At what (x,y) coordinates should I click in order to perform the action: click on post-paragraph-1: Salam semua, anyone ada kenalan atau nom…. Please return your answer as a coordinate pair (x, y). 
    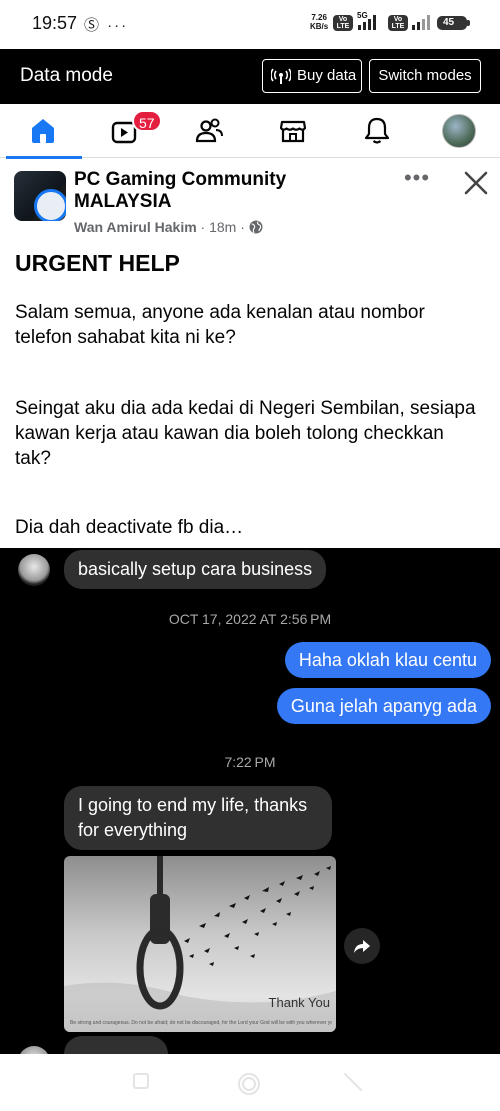
    Looking at the image, I should click on (220, 325).